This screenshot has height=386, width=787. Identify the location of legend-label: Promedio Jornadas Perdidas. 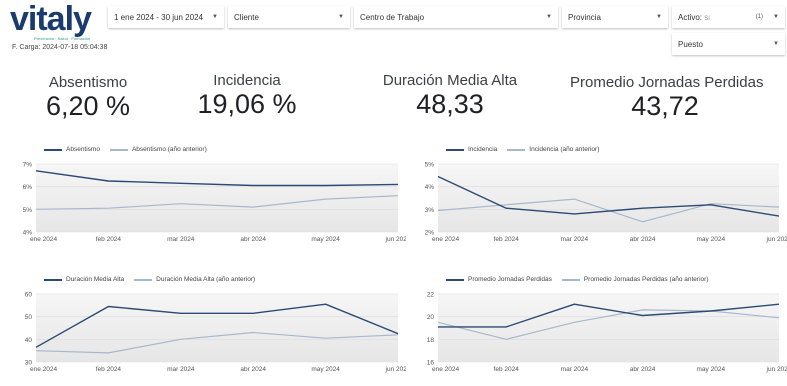
(510, 279).